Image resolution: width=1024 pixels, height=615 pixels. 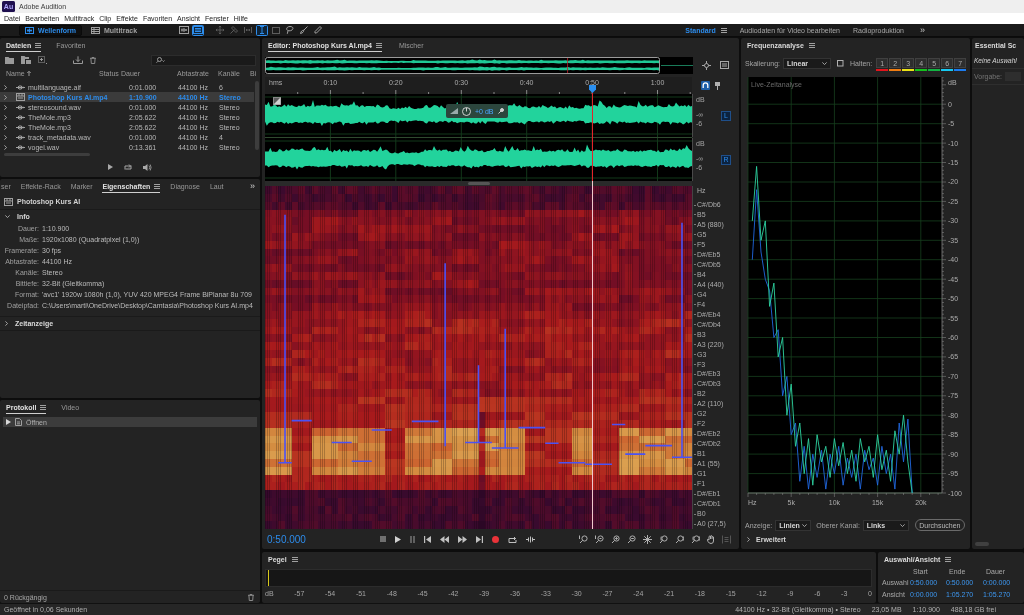 I want to click on playhead-line, so click(x=593, y=311).